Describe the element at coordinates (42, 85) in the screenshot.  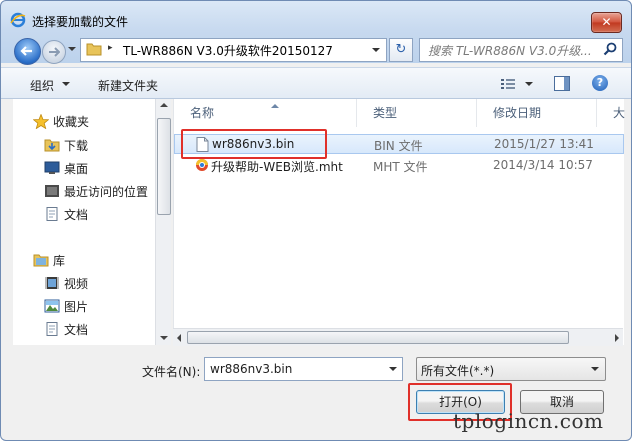
I see `organize-menu-button: 组织` at that location.